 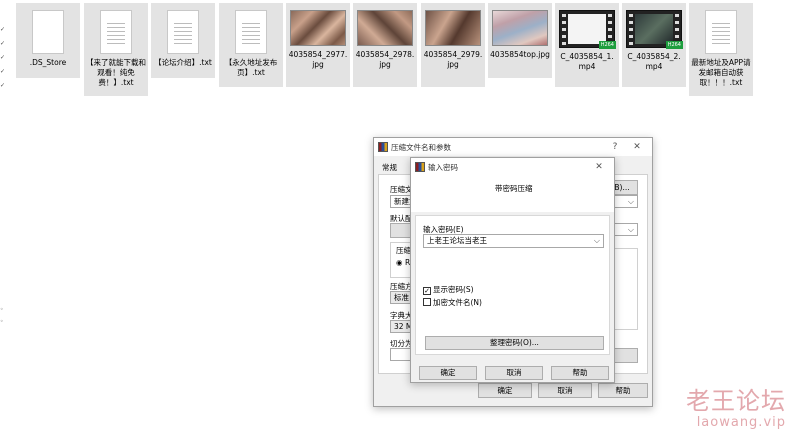 What do you see at coordinates (183, 62) in the screenshot?
I see `file-name: 【论坛介绍】.txt` at bounding box center [183, 62].